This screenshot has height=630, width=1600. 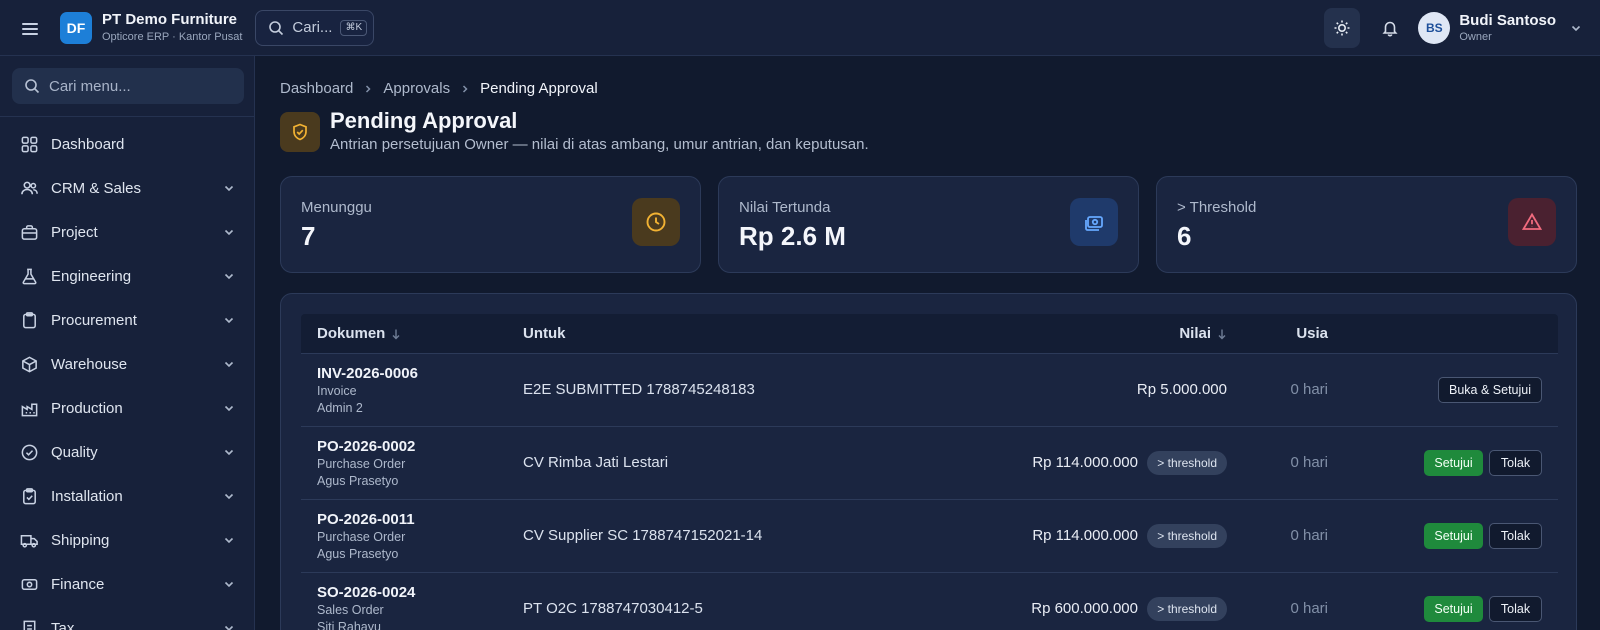 I want to click on flask-icon, so click(x=29, y=276).